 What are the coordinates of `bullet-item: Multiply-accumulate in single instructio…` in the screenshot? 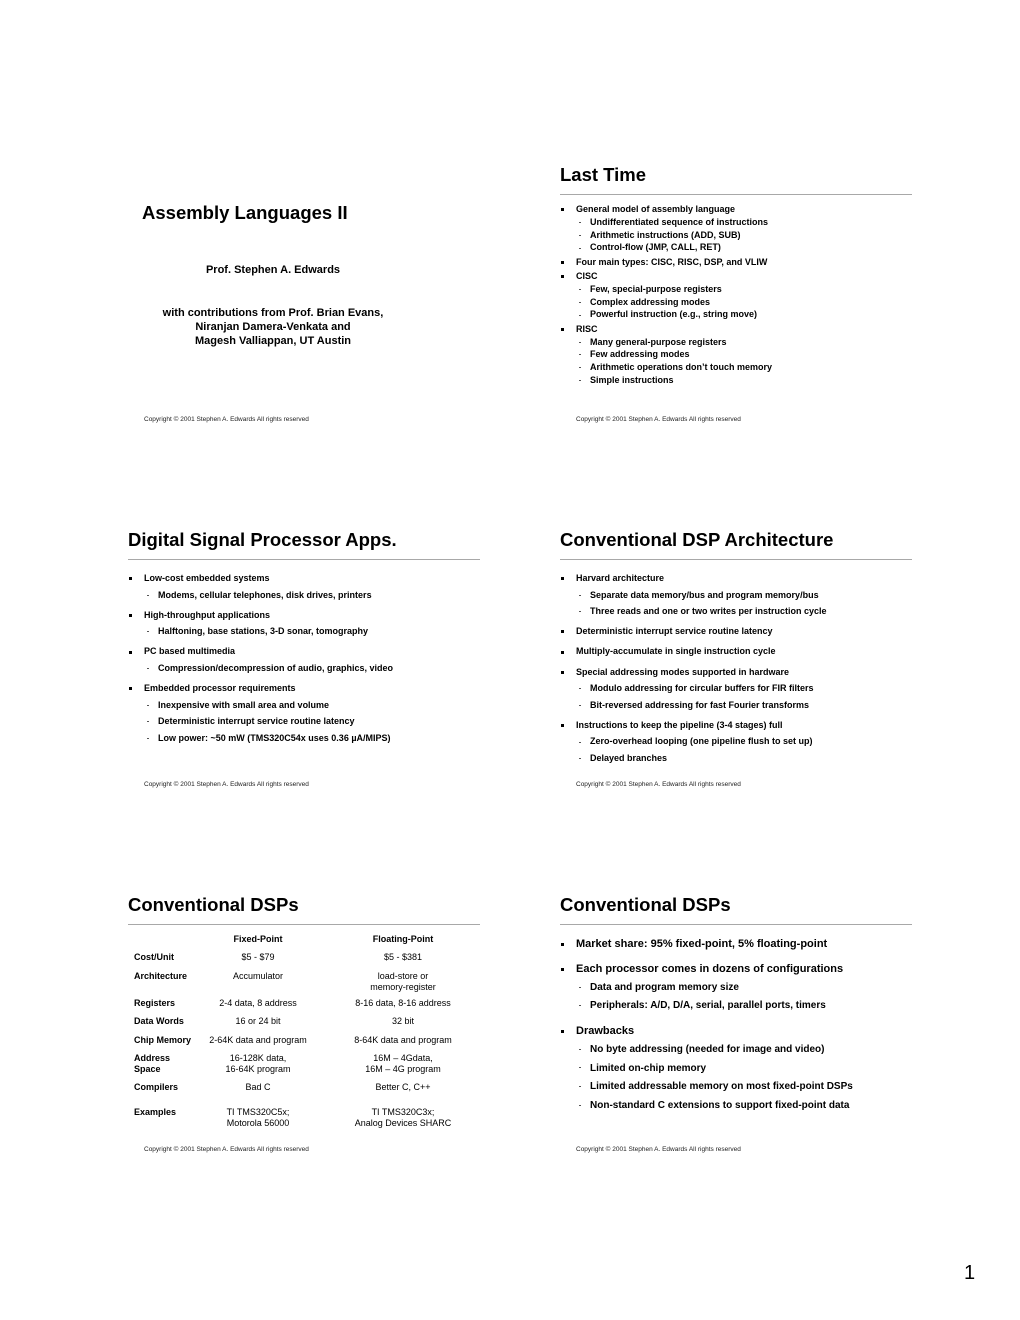 It's located at (668, 651).